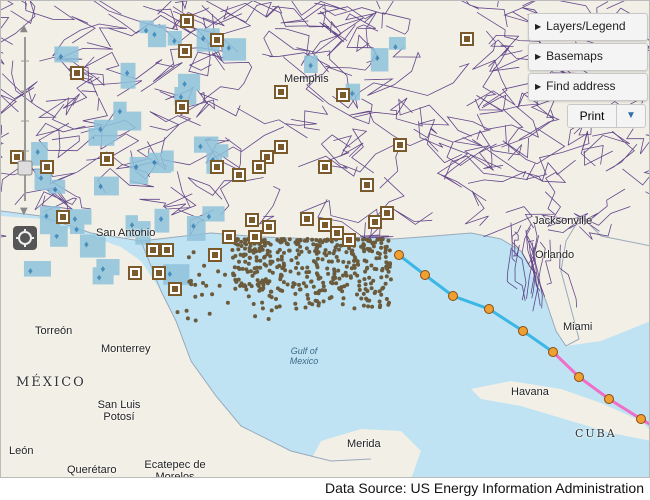 The image size is (650, 500). I want to click on label-cuba: CUBA, so click(596, 433).